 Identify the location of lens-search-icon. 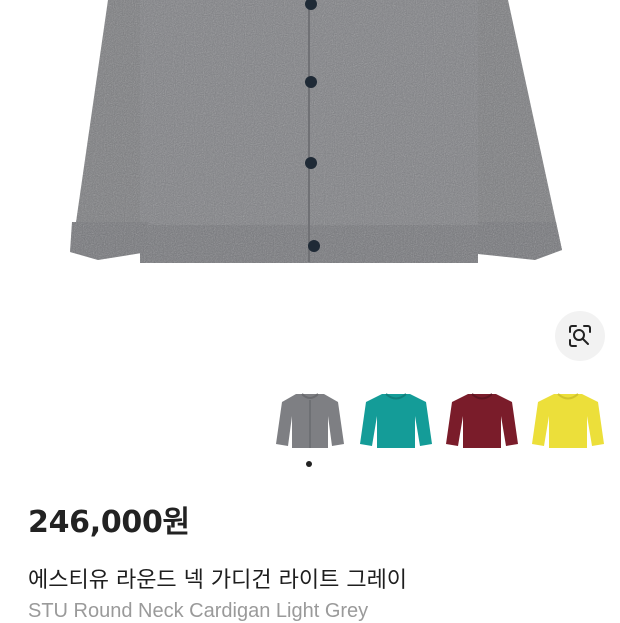
(580, 336).